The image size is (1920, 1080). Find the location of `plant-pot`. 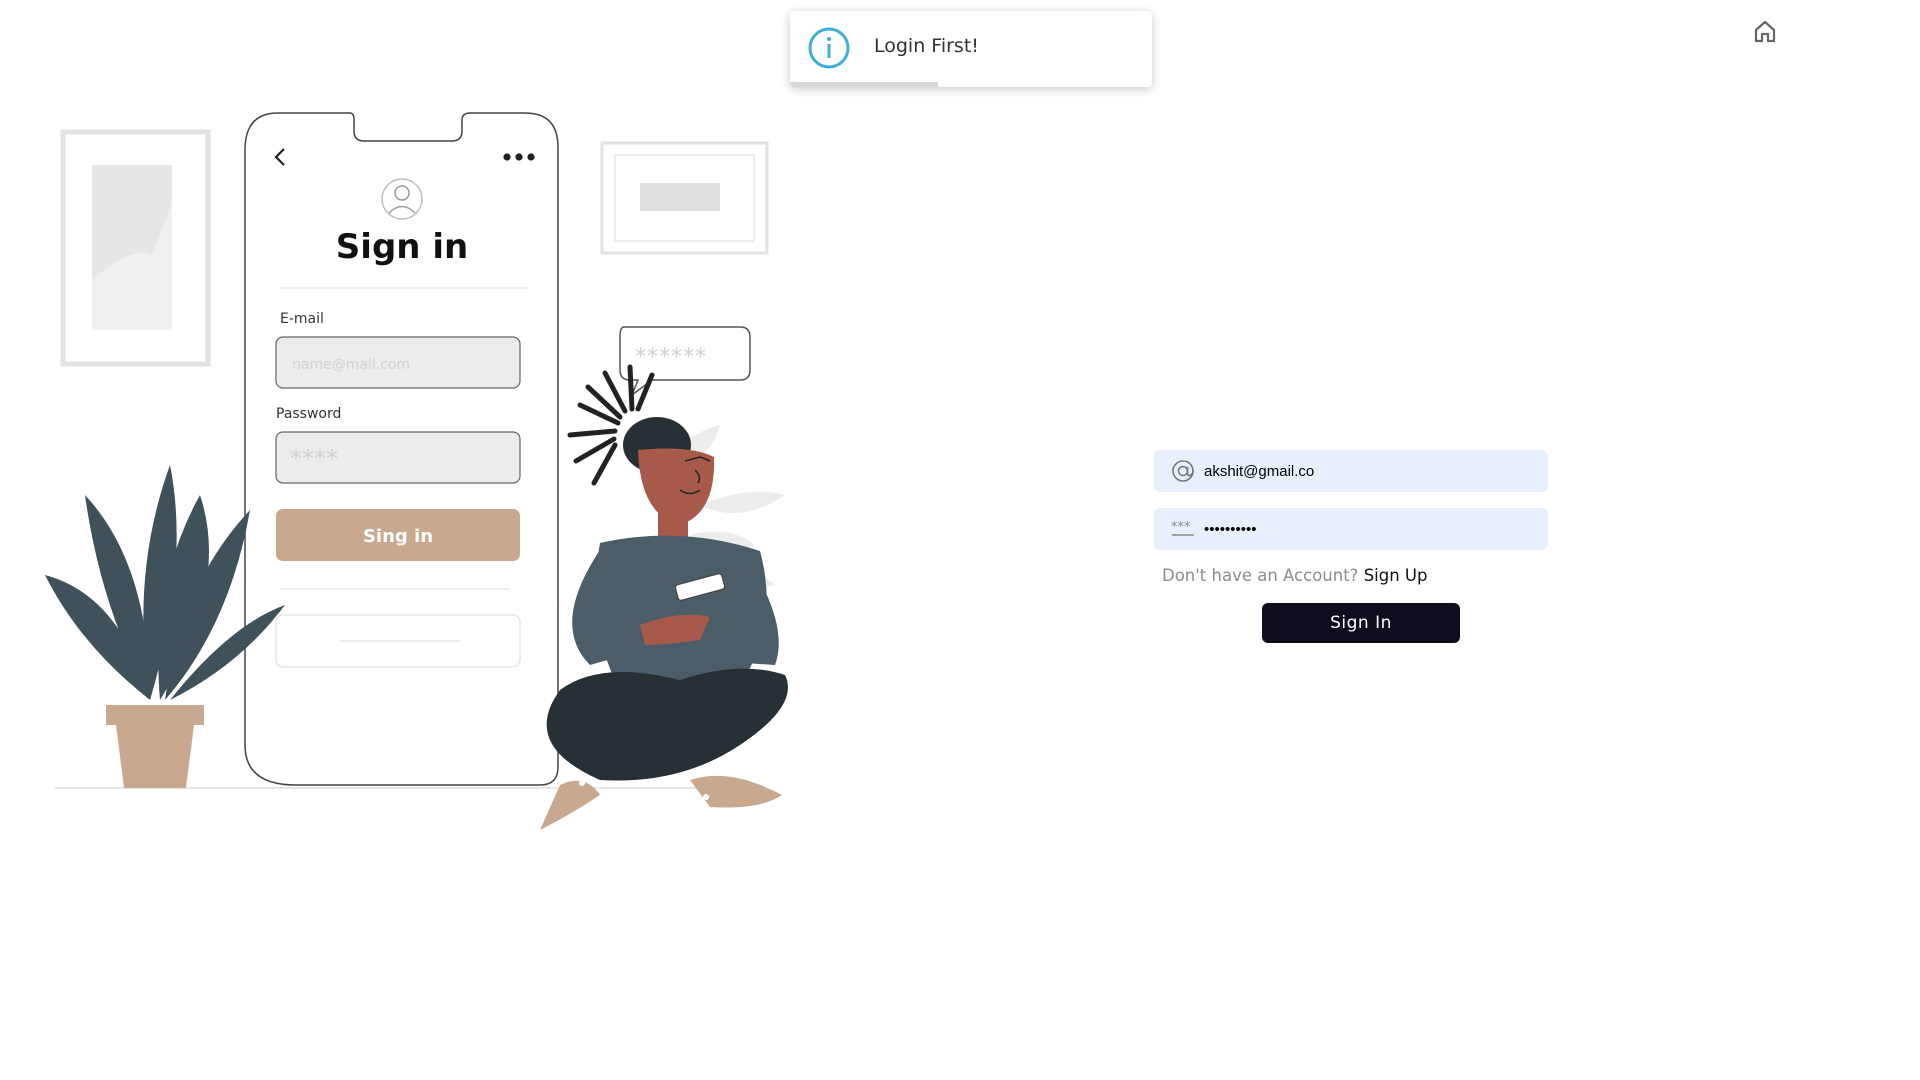

plant-pot is located at coordinates (155, 746).